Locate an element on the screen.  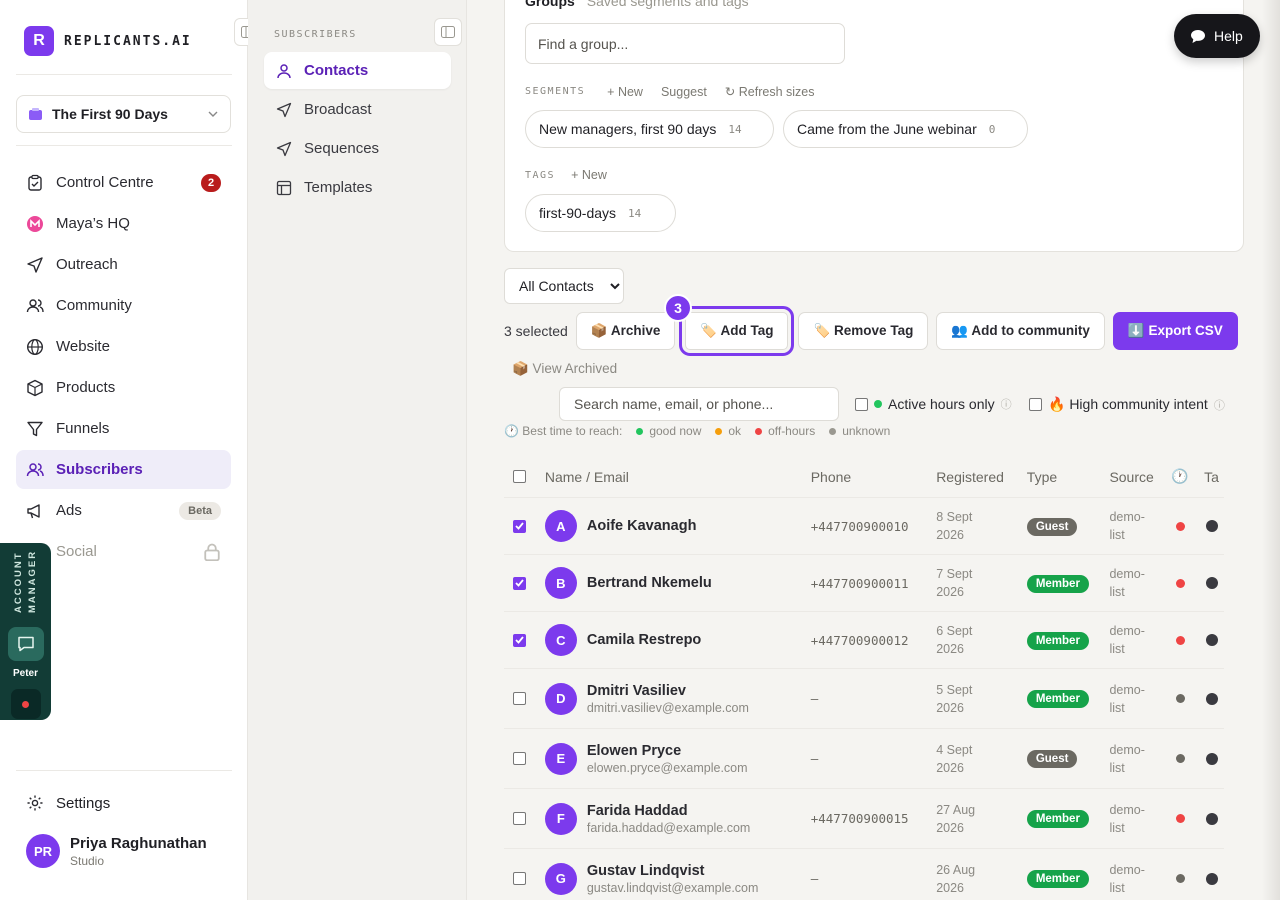
nav-item-outreach: Outreach is located at coordinates (123, 264).